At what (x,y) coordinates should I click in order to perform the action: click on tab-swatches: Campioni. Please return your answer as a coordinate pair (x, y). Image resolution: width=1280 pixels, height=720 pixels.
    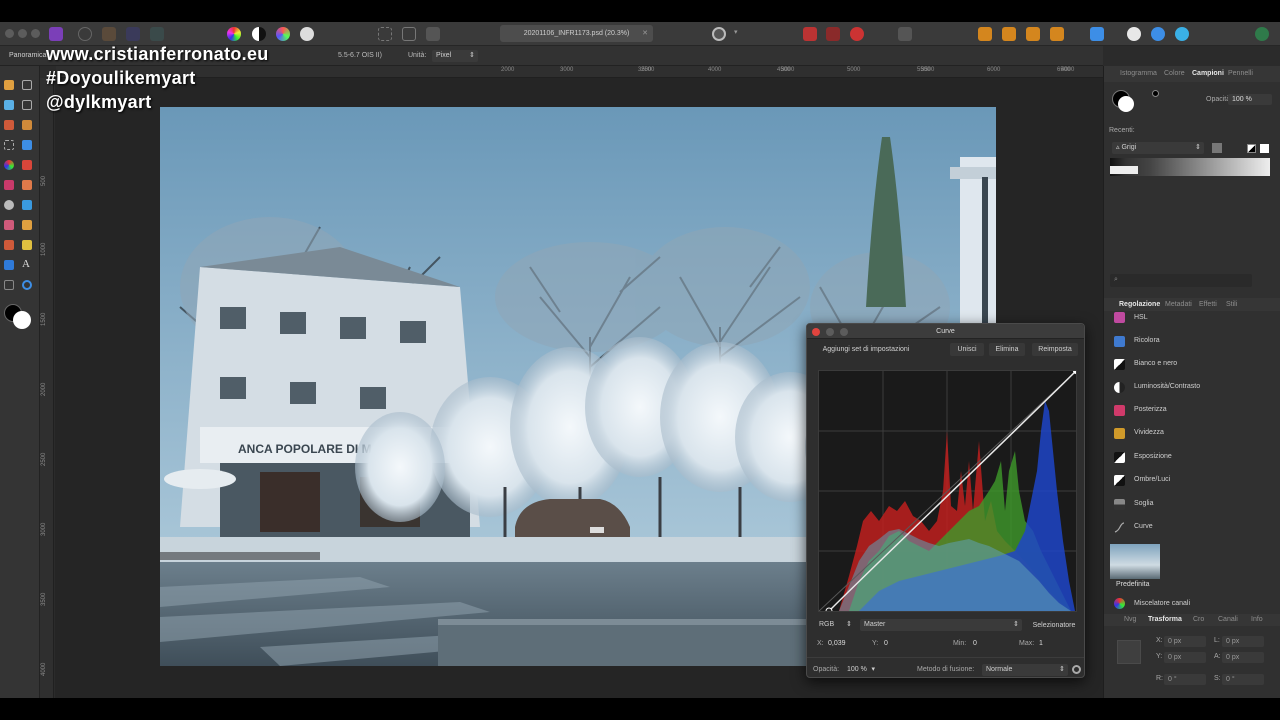
    Looking at the image, I should click on (1208, 73).